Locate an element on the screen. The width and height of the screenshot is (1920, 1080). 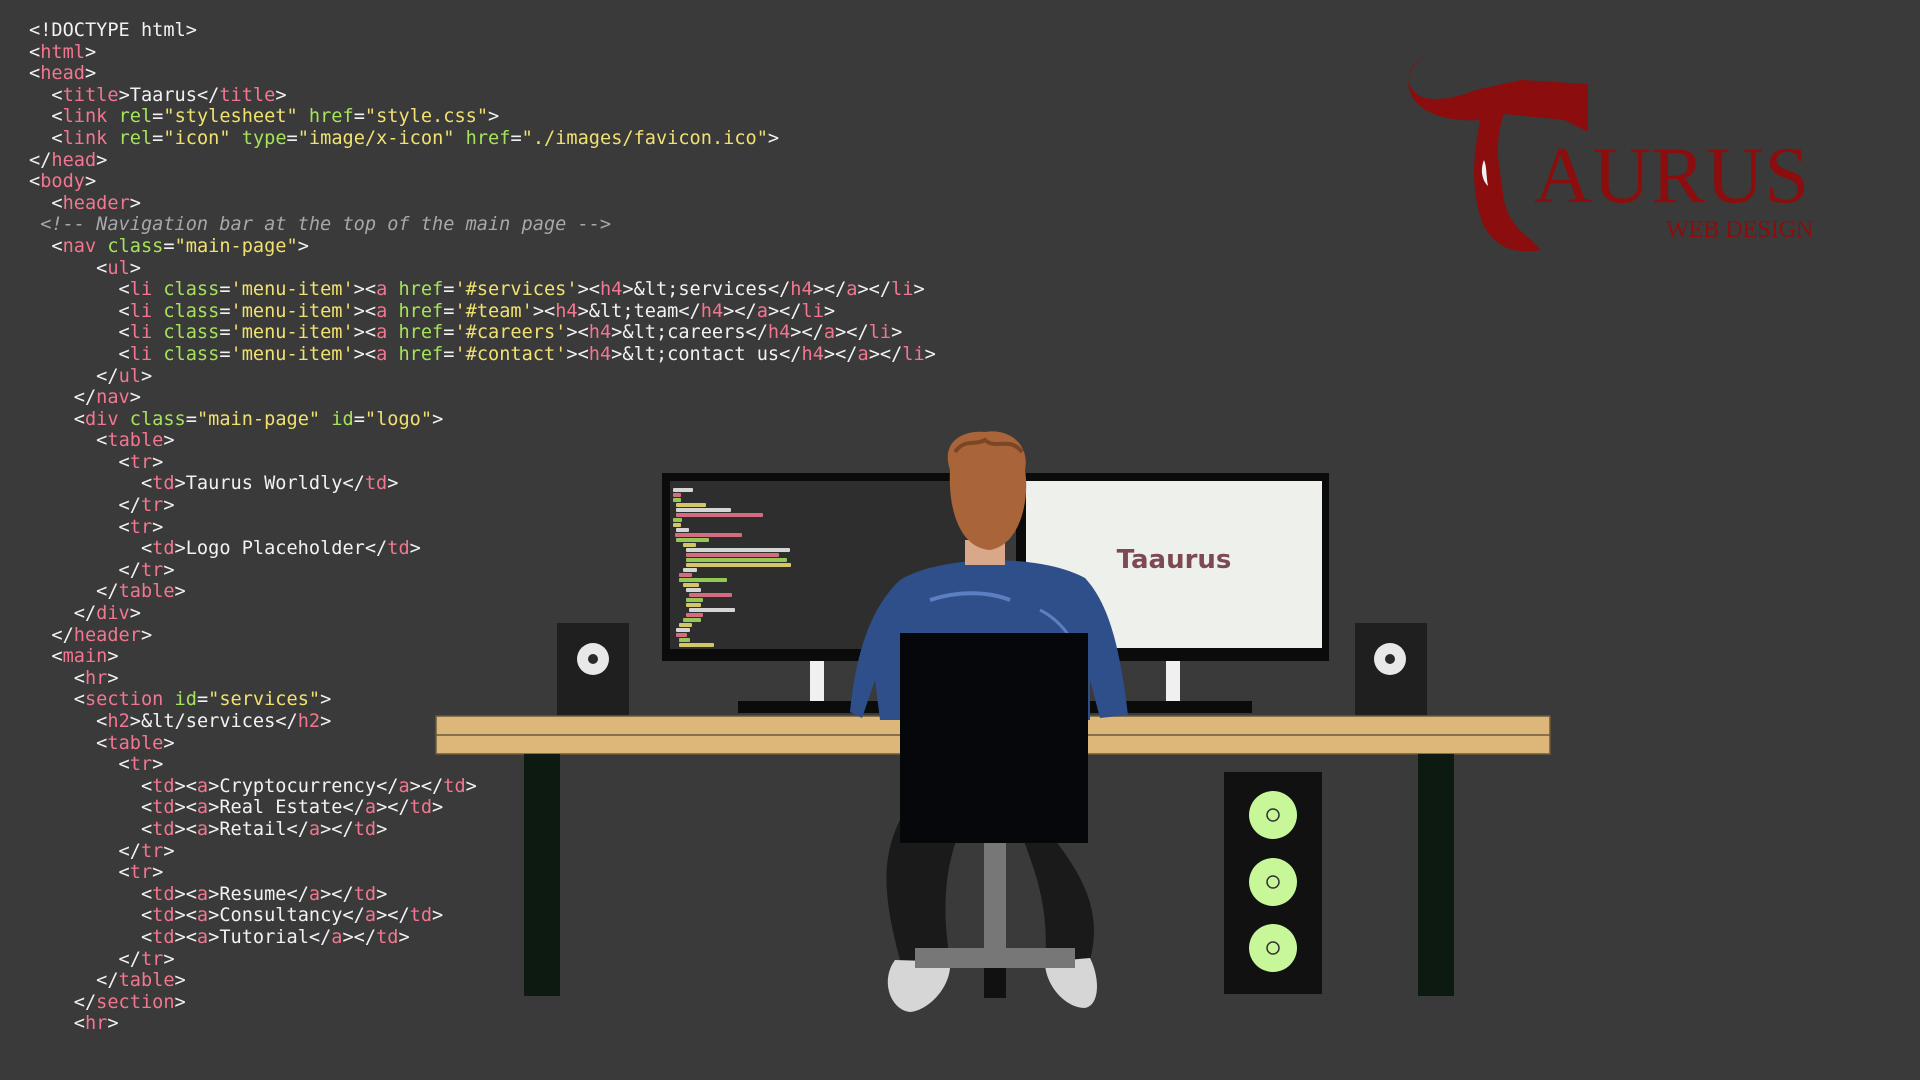
left-monitor-code is located at coordinates (815, 568).